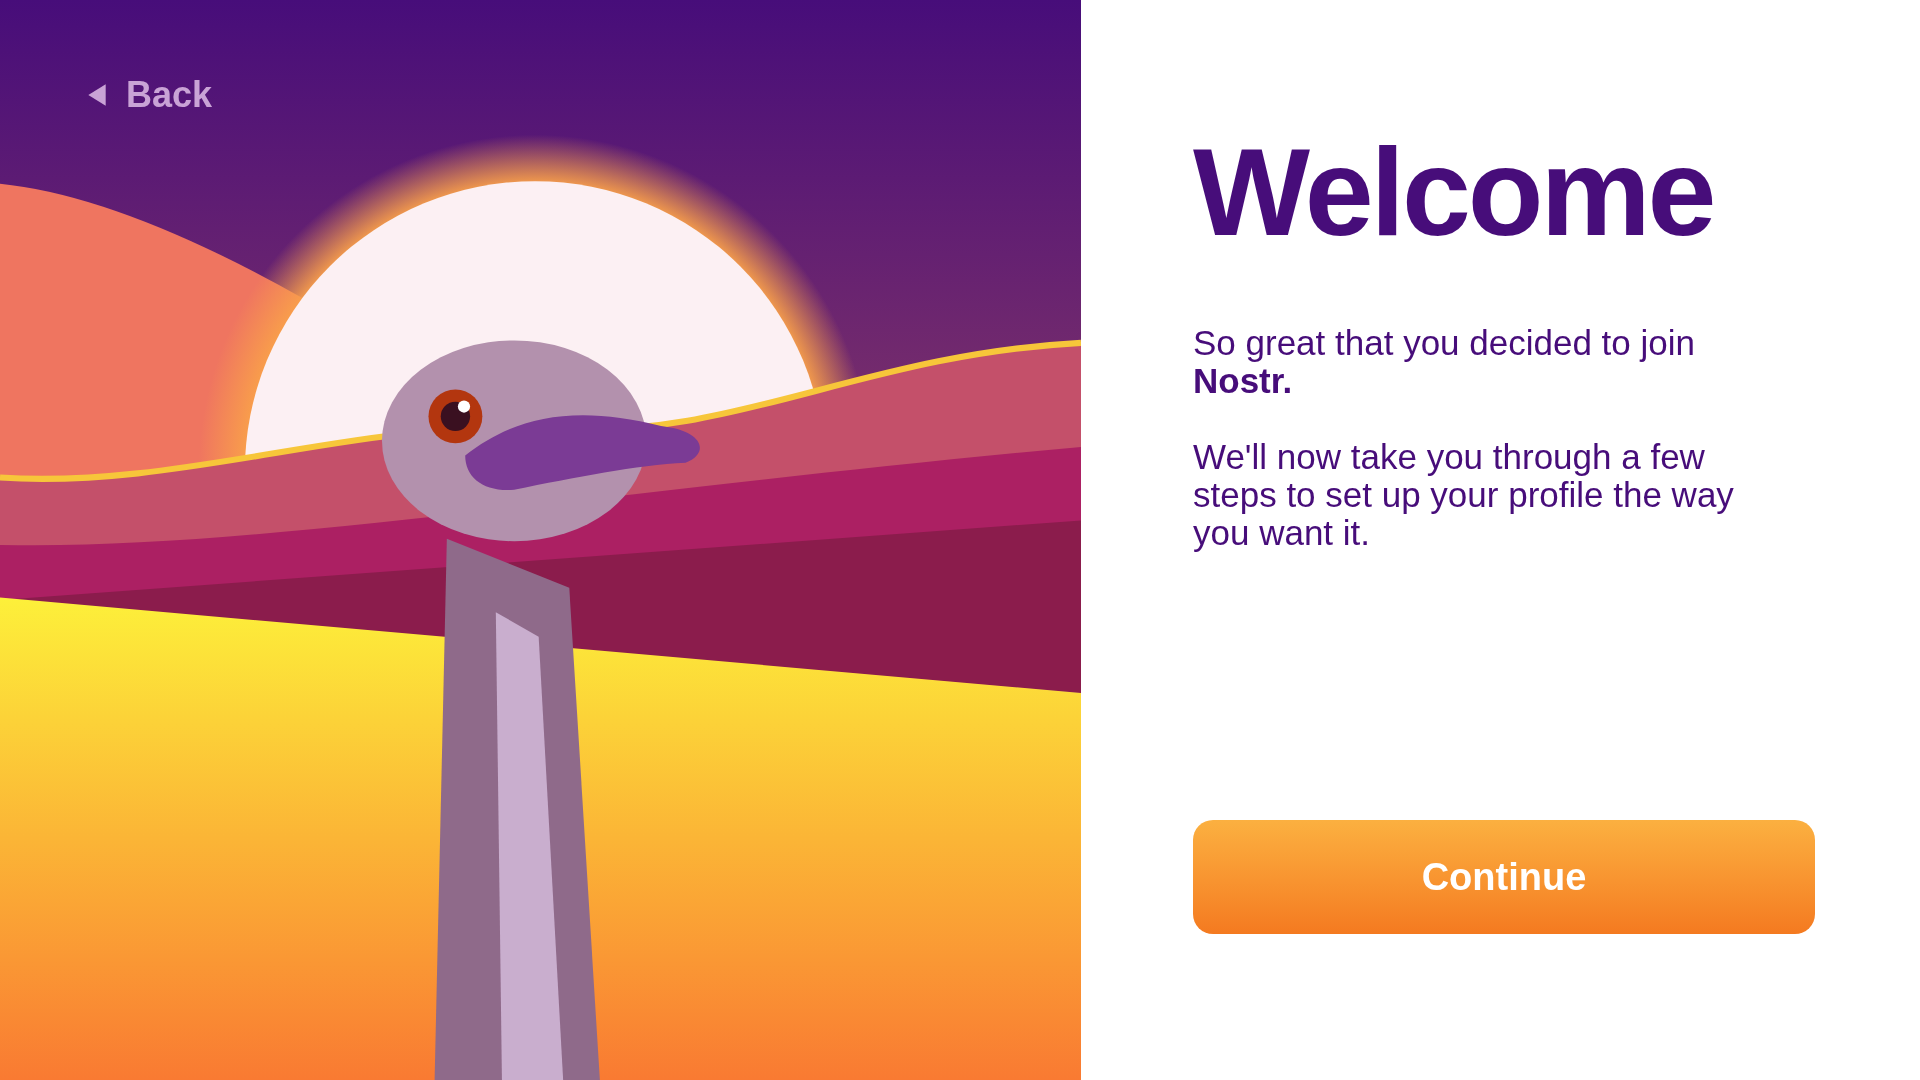 The width and height of the screenshot is (1920, 1080). What do you see at coordinates (148, 95) in the screenshot?
I see `back-button: Back` at bounding box center [148, 95].